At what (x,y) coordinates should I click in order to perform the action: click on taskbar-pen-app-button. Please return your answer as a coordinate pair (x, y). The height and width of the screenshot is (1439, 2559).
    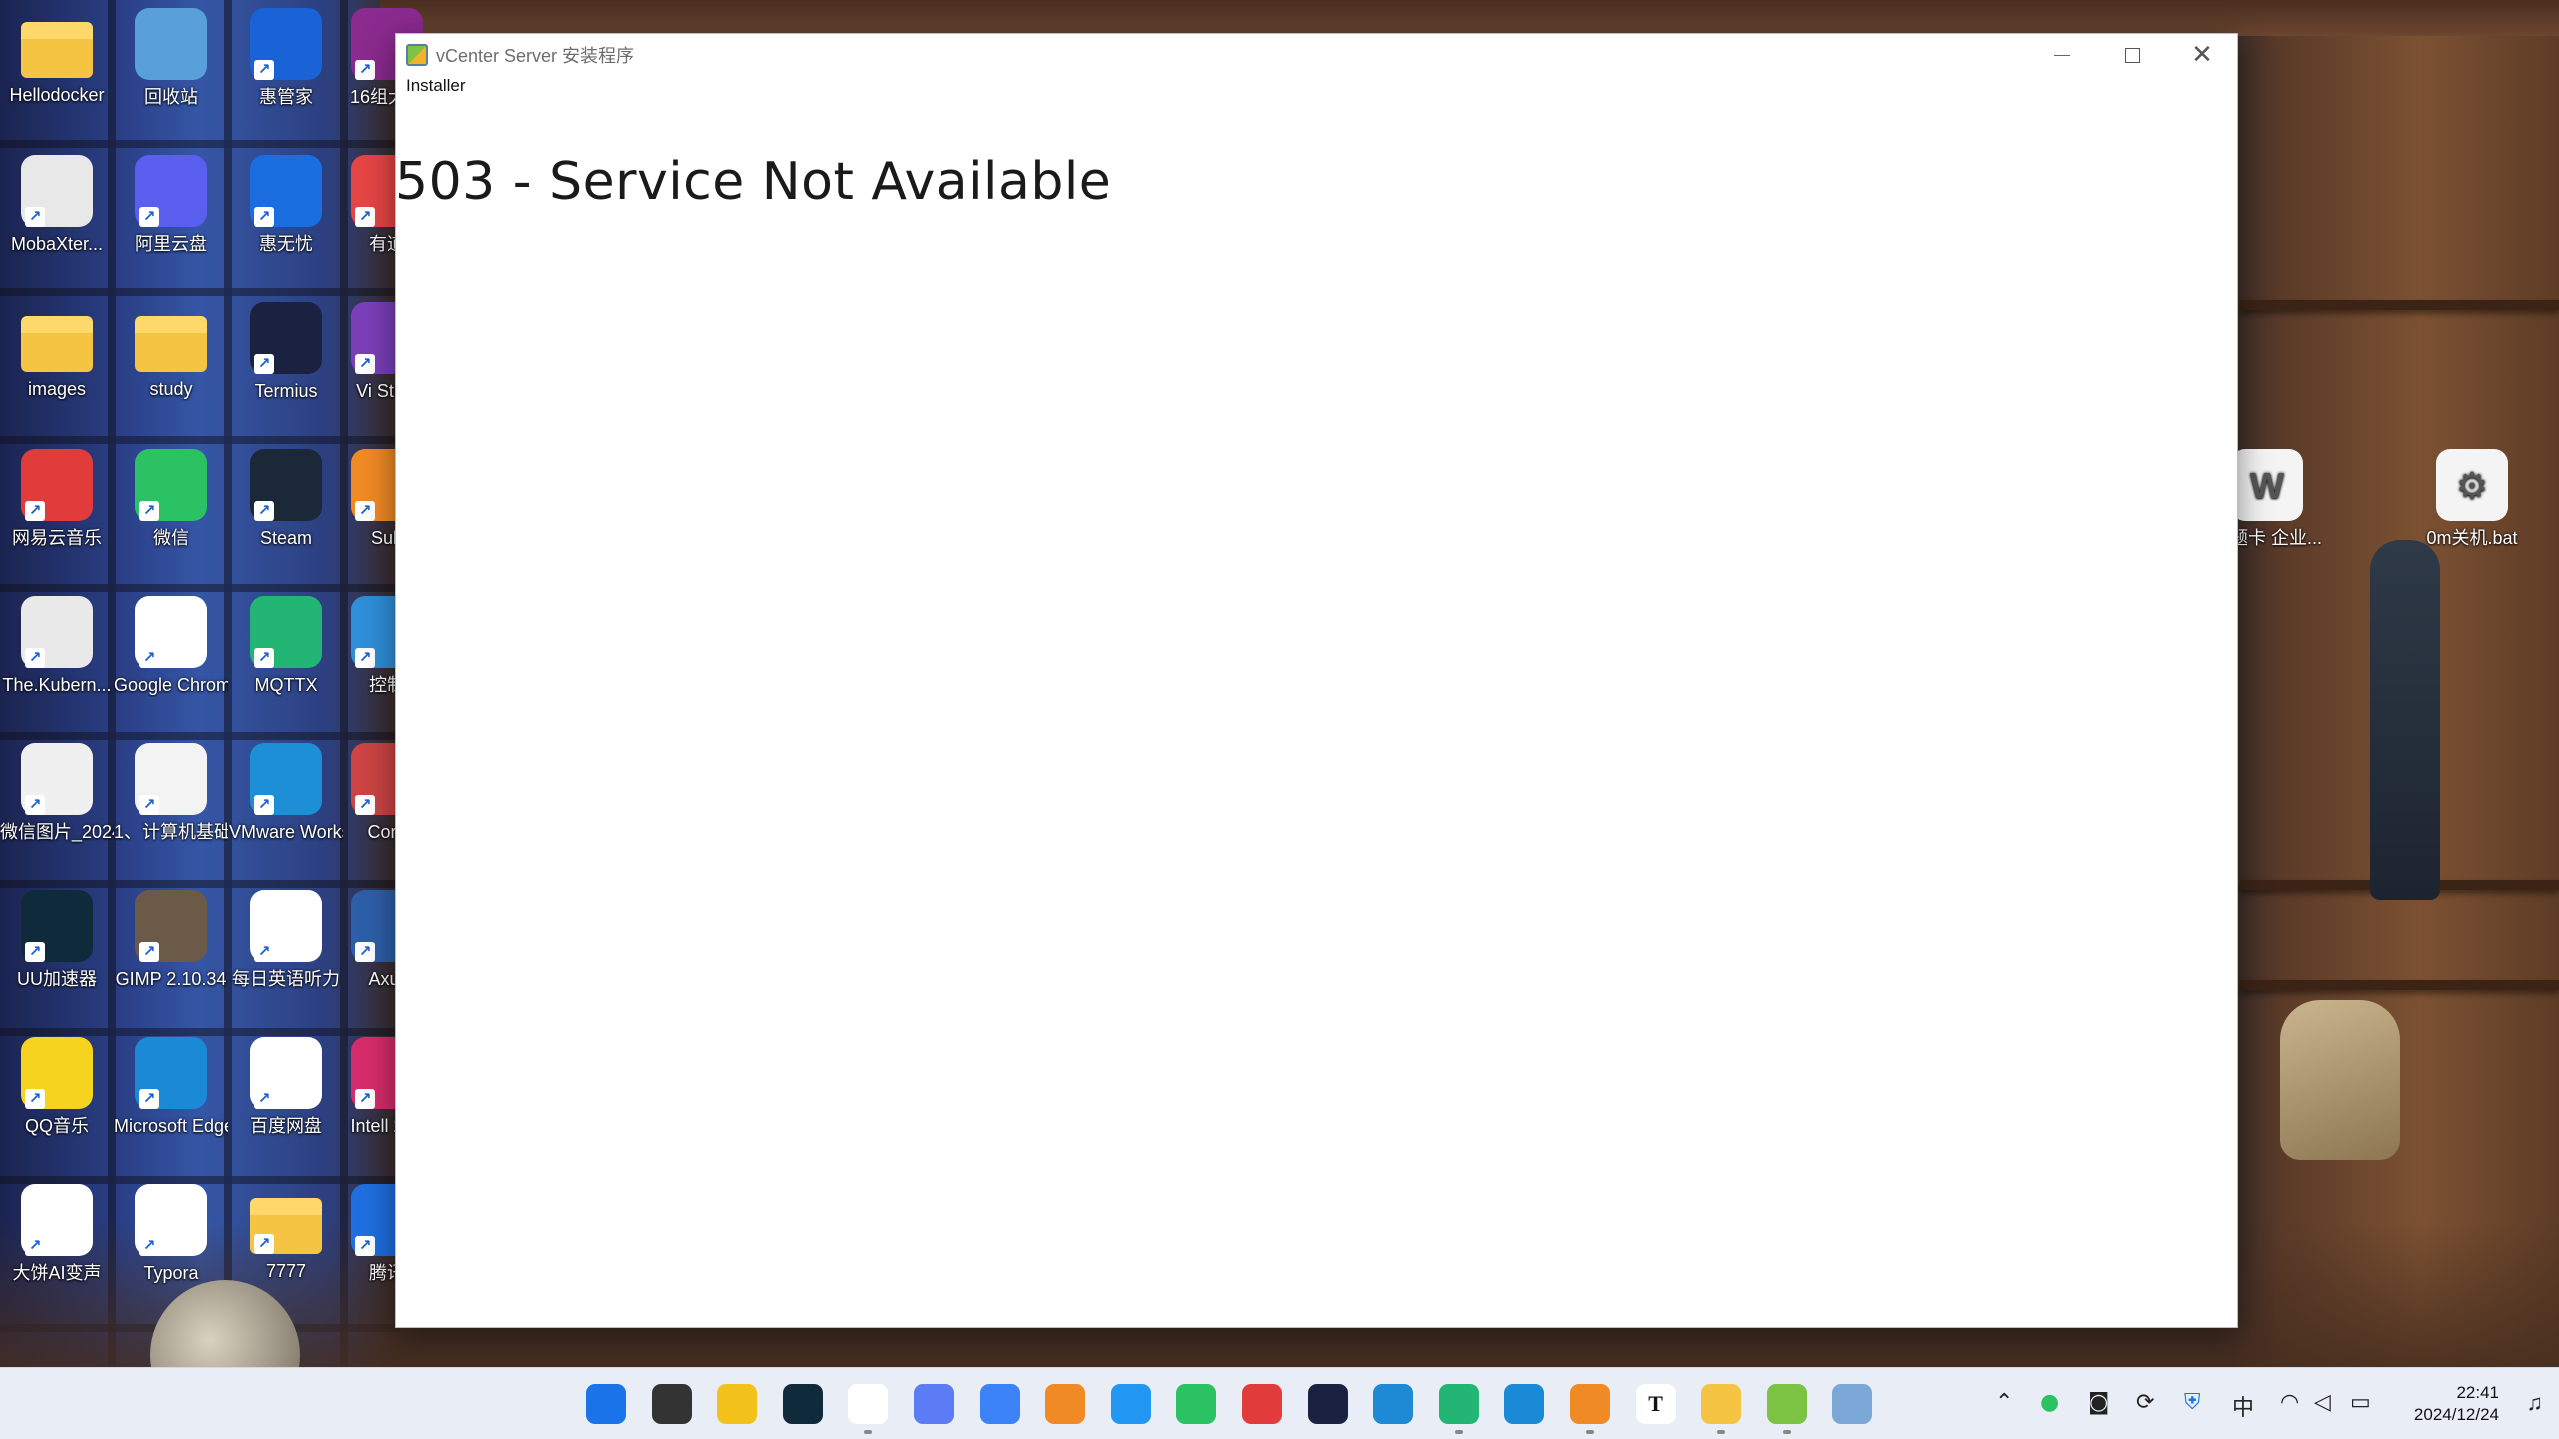
    Looking at the image, I should click on (999, 1404).